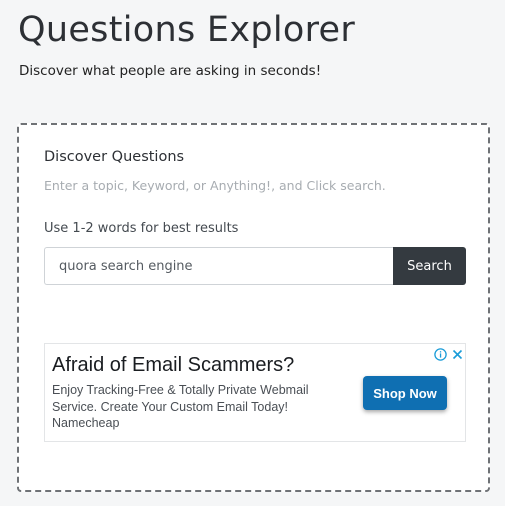  What do you see at coordinates (429, 266) in the screenshot?
I see `search-button: Search` at bounding box center [429, 266].